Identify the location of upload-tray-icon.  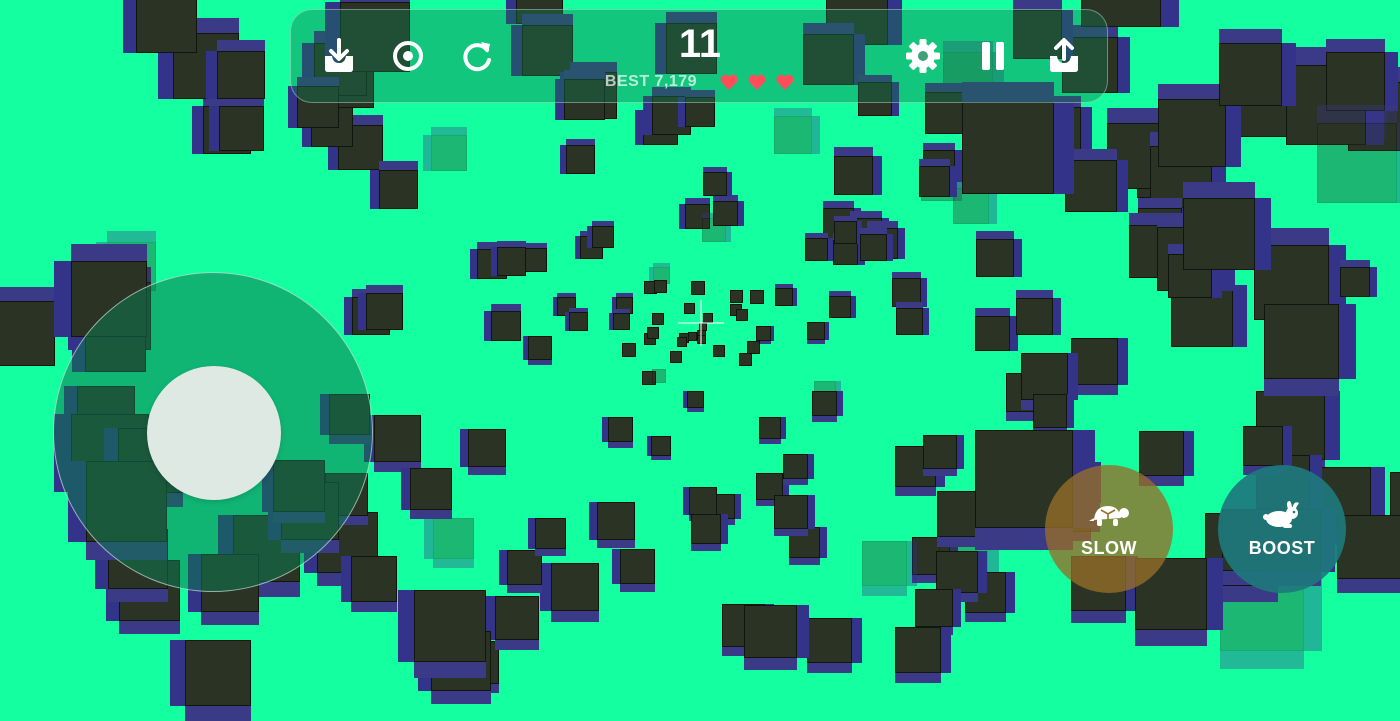
(1064, 55).